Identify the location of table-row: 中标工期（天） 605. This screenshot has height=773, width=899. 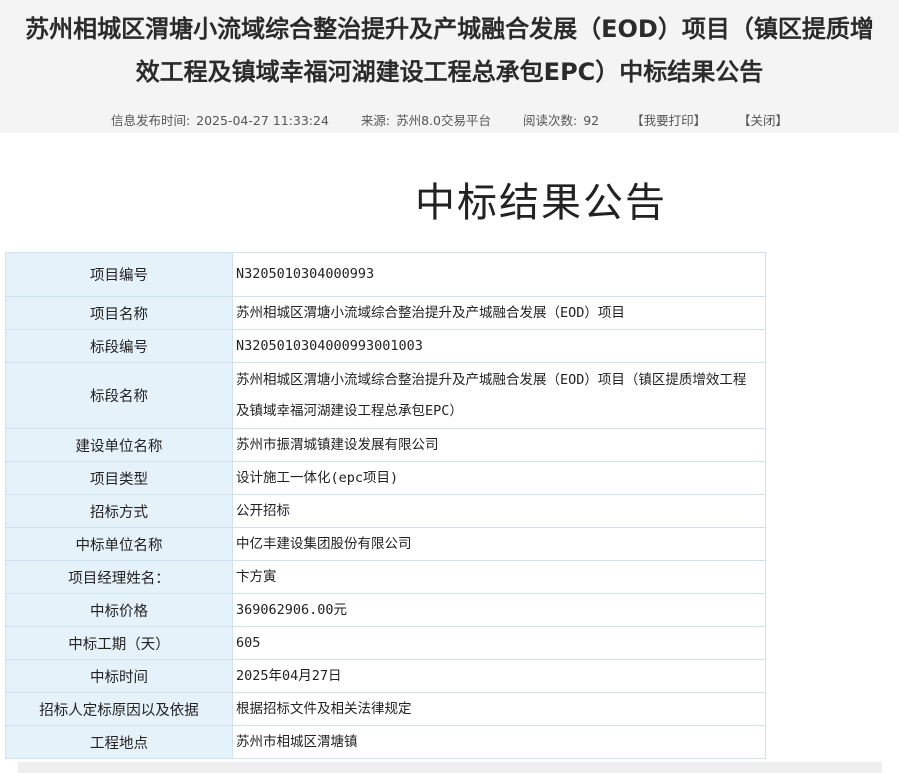
(385, 643).